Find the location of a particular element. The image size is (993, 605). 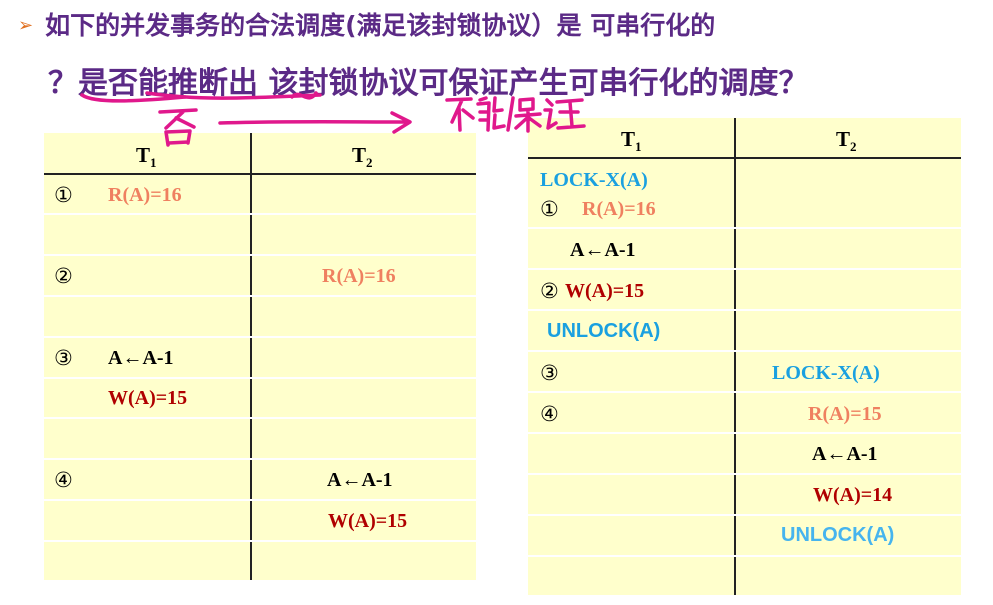

title-line-2: ？是否能推断出 该封锁协议可保证产生可串行化的调度？ is located at coordinates (428, 83).